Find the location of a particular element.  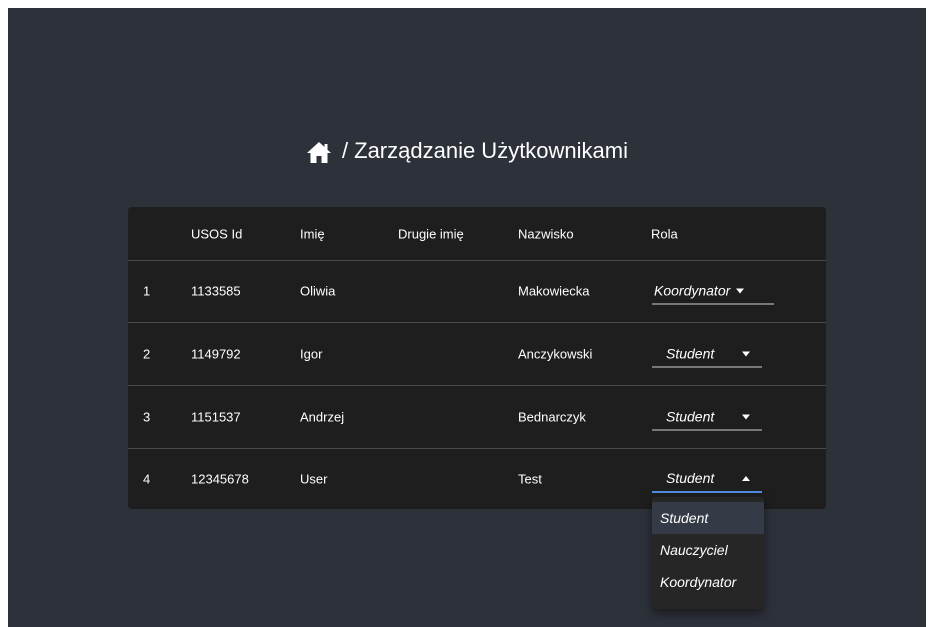

row-last-name: Test is located at coordinates (530, 479).